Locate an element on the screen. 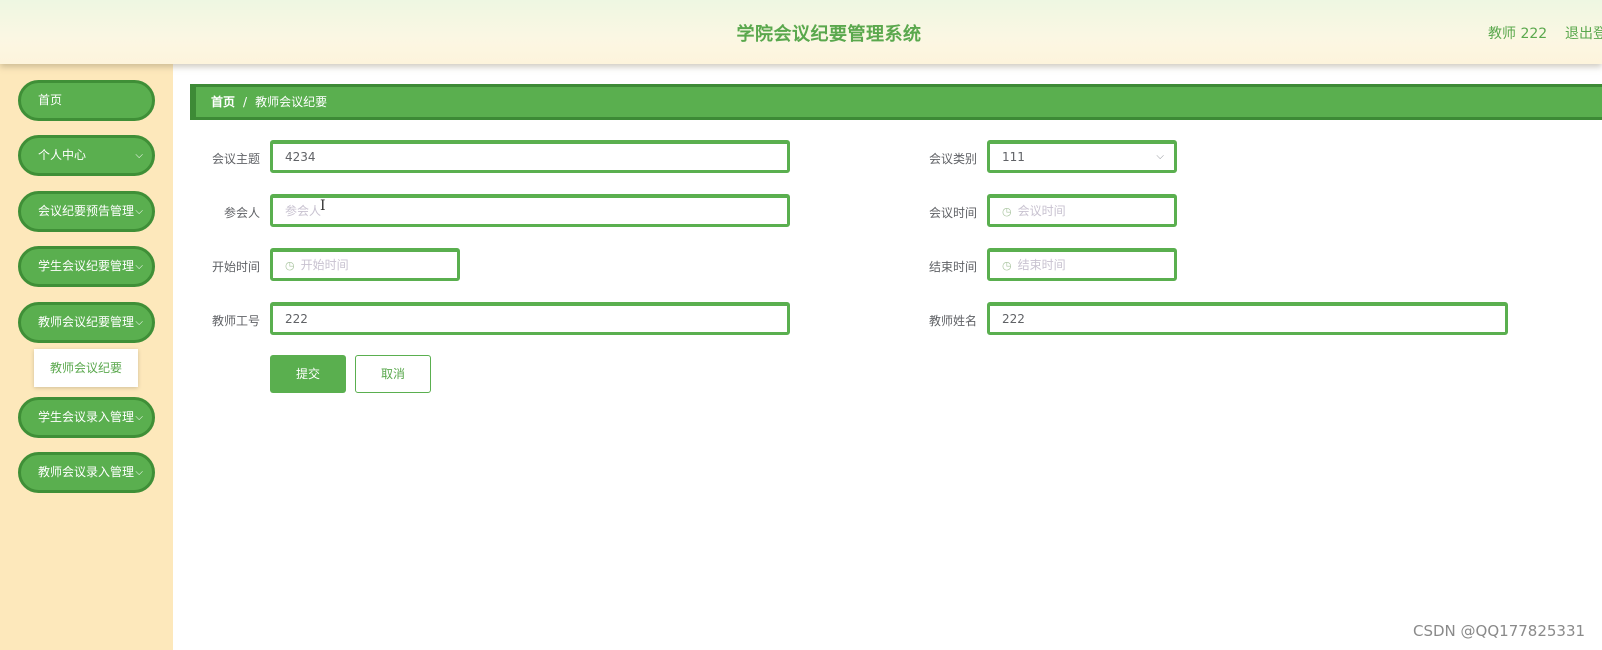  sidebar-item-teacher-entry: 教师会议录入管理 ⌵ is located at coordinates (86, 472).